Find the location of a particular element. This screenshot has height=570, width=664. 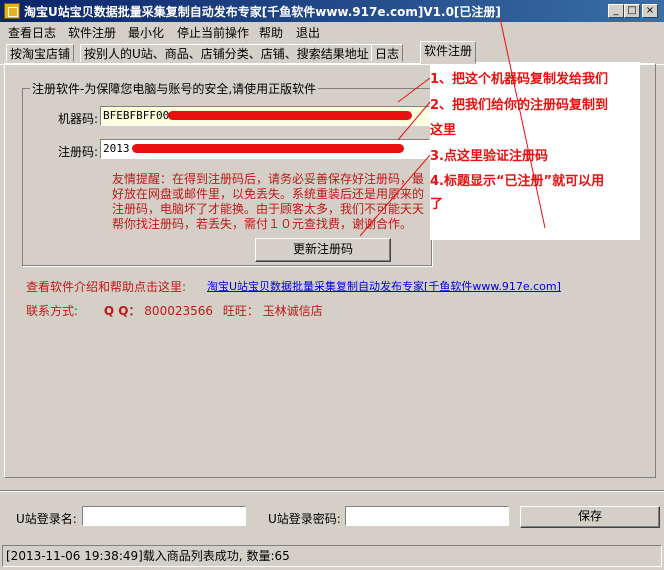

save-button: 保存 is located at coordinates (590, 517).